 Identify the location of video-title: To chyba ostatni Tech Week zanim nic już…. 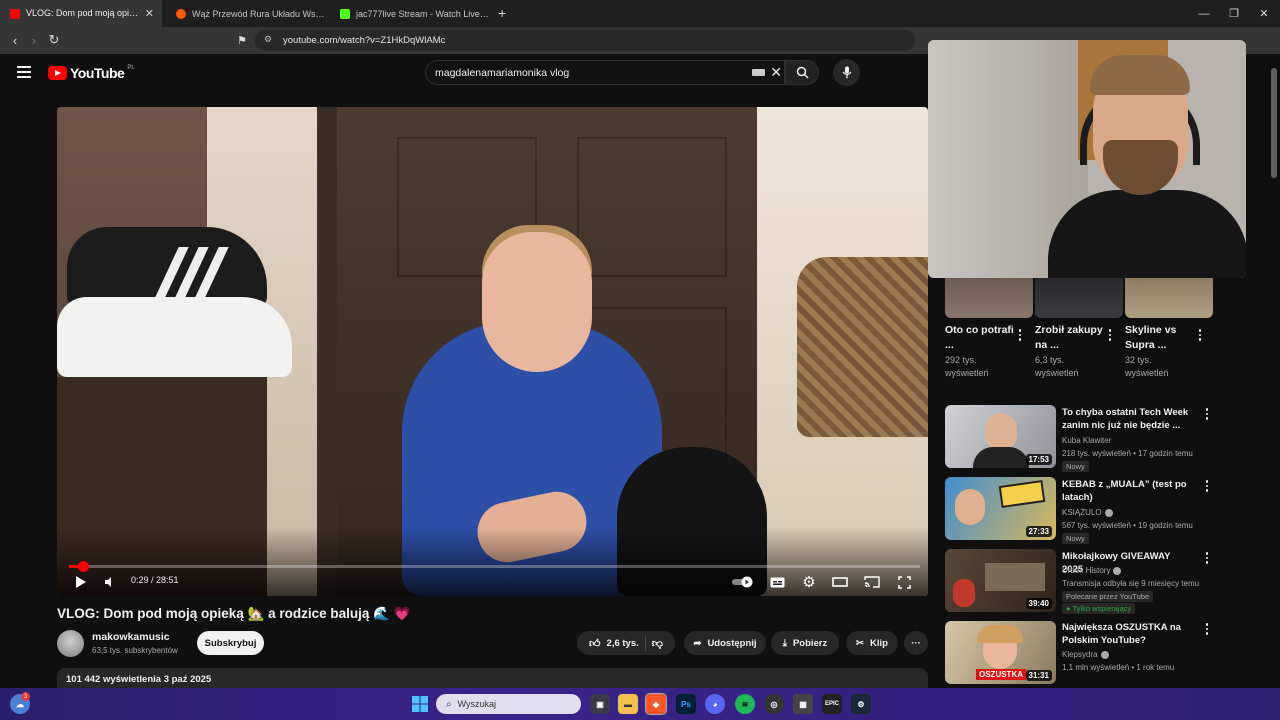
(1127, 419).